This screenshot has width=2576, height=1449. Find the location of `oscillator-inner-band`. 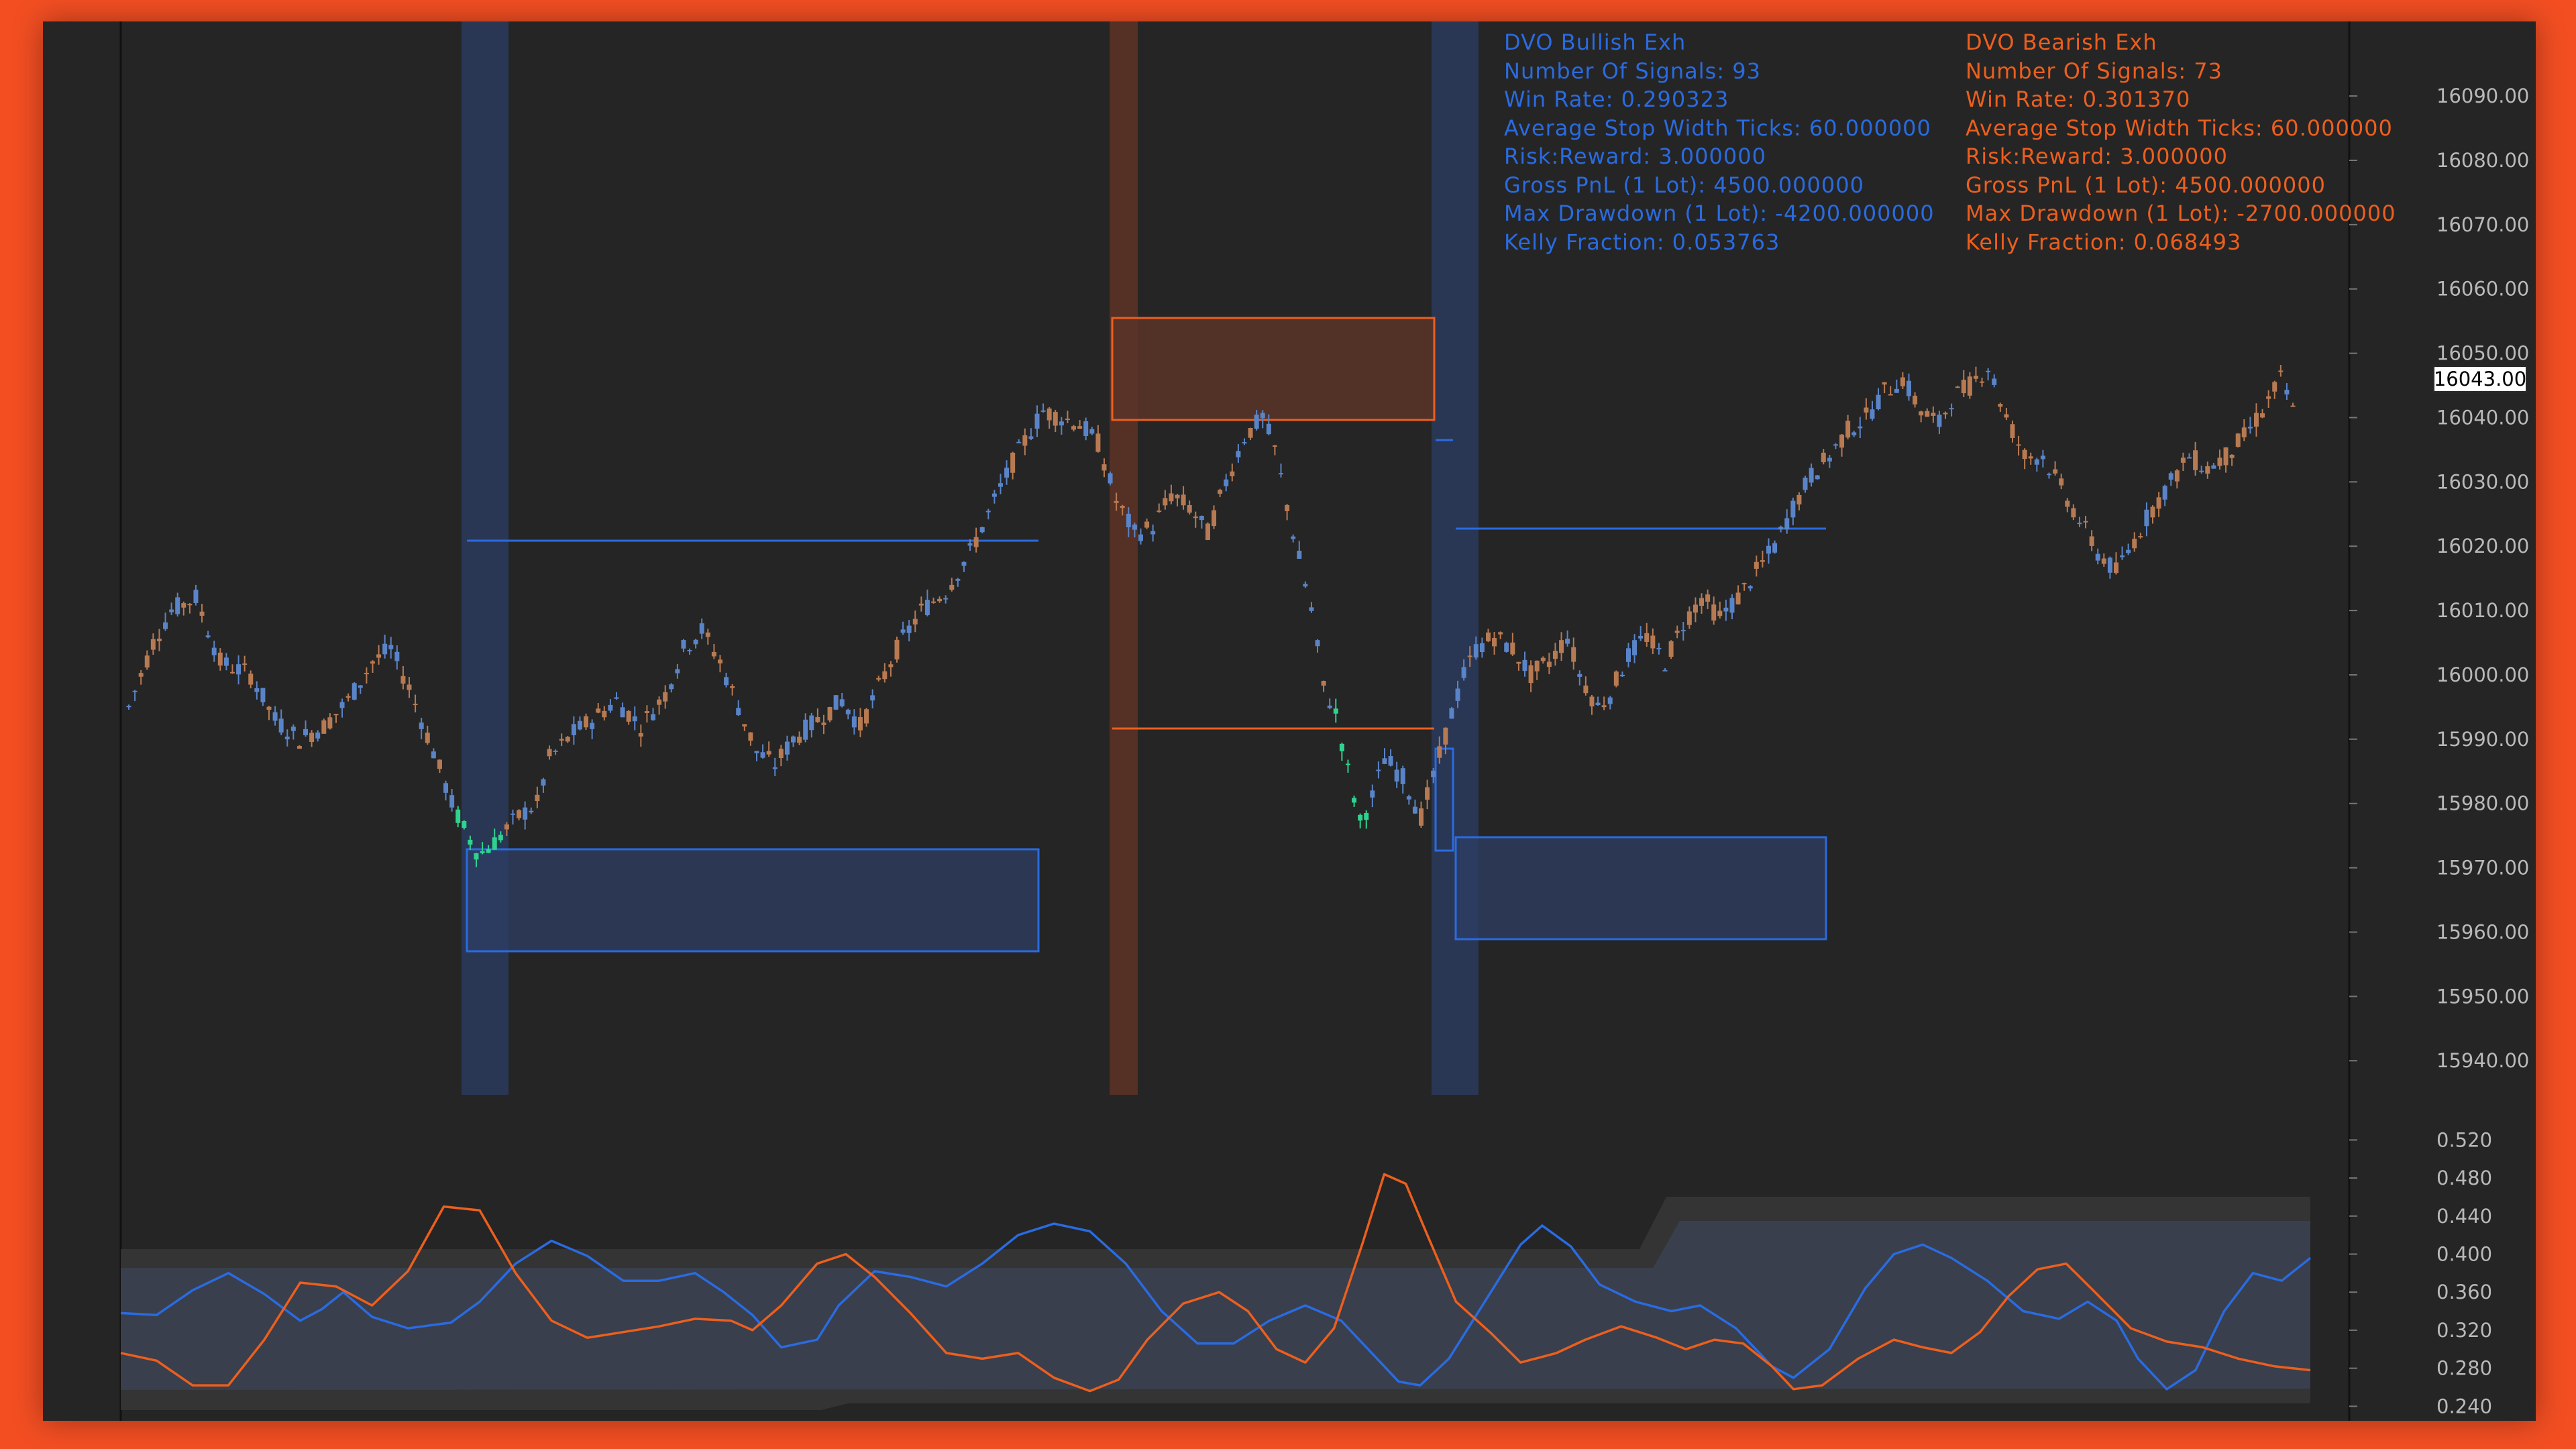

oscillator-inner-band is located at coordinates (1215, 1305).